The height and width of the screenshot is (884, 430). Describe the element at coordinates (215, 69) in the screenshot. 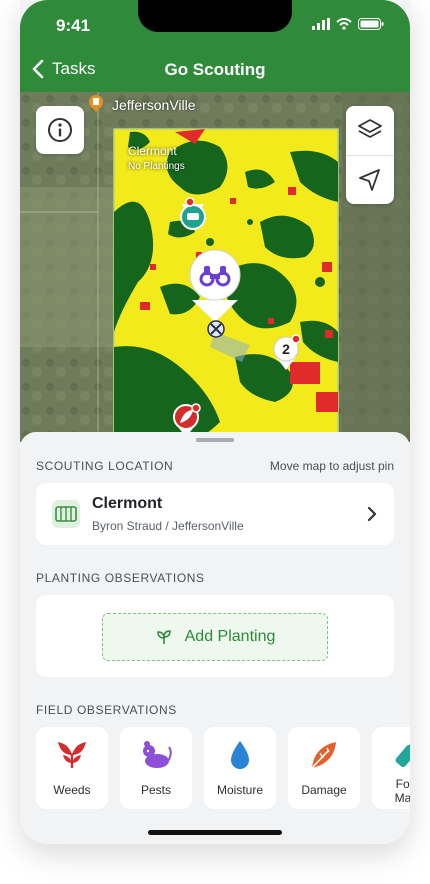

I see `page-title: Go Scouting` at that location.